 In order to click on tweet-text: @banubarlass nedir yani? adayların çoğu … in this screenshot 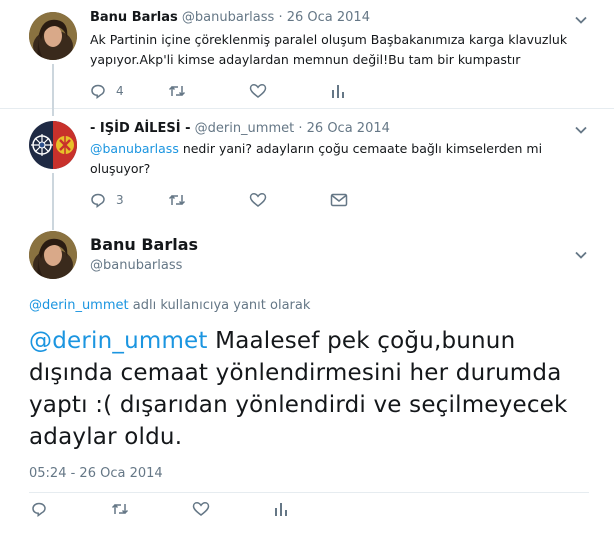, I will do `click(330, 159)`.